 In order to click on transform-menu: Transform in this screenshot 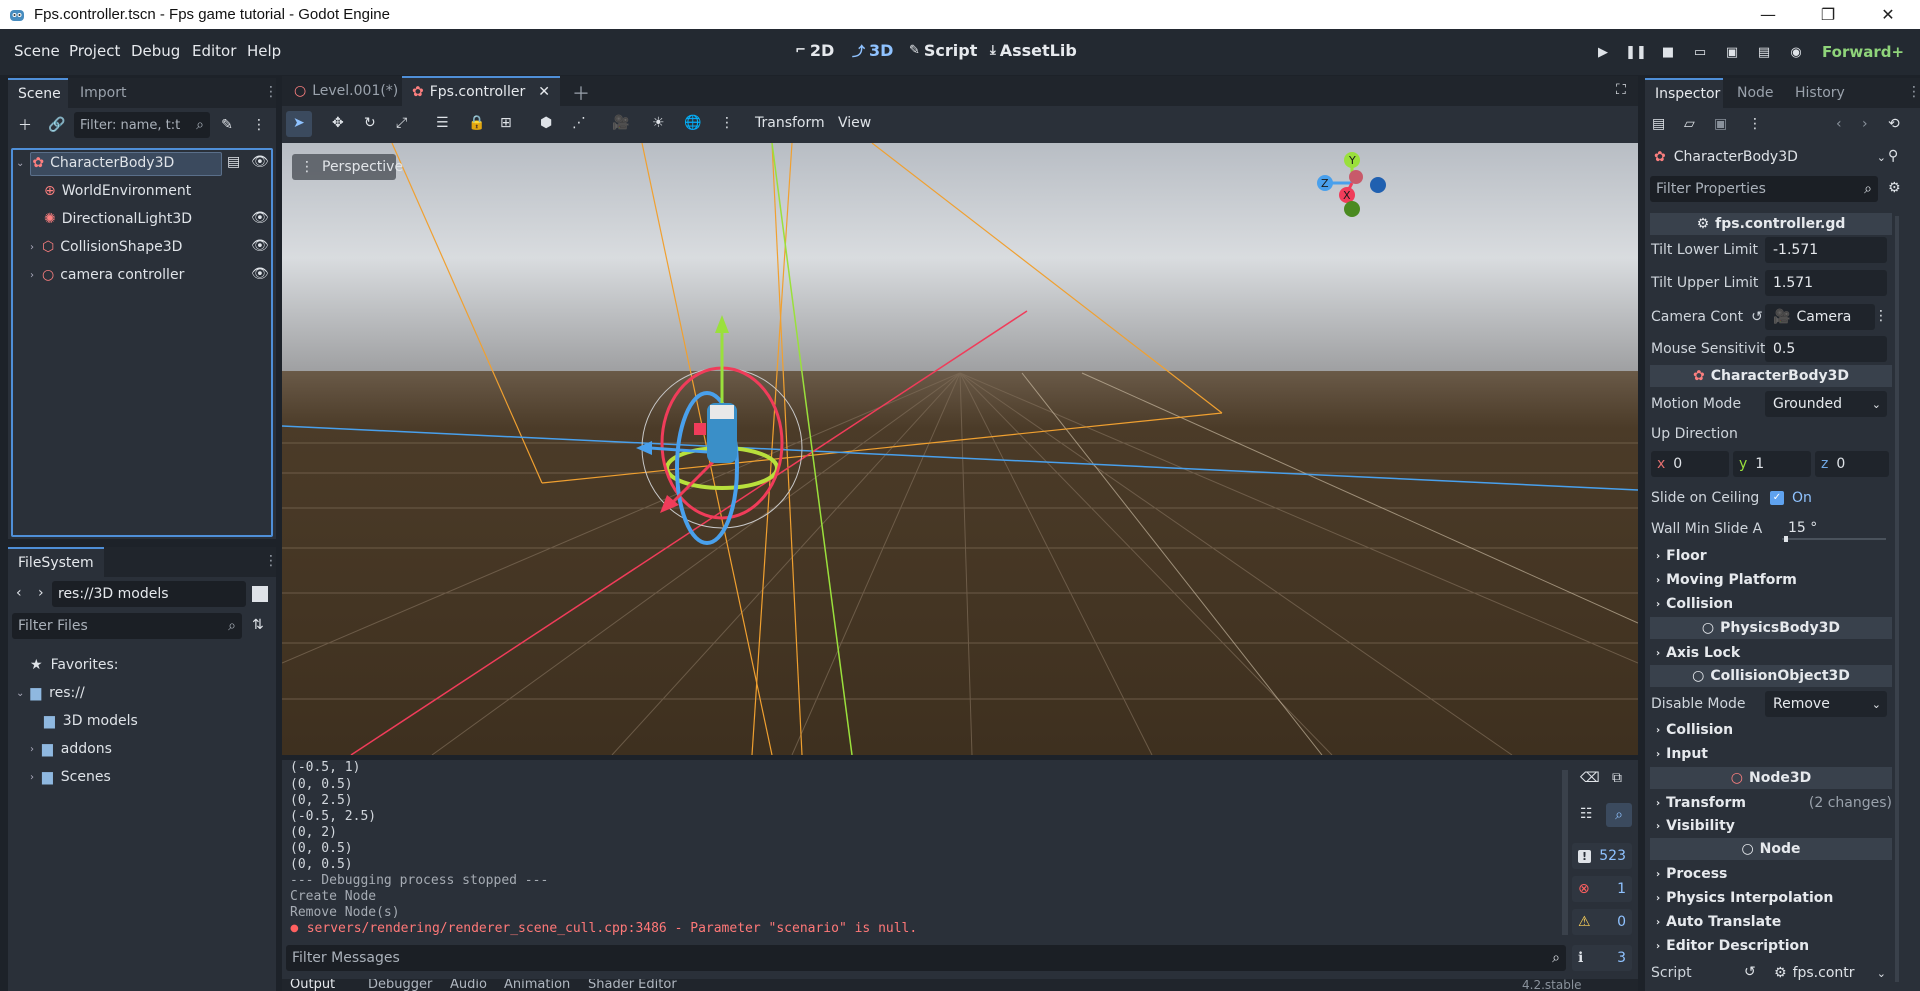, I will do `click(790, 123)`.